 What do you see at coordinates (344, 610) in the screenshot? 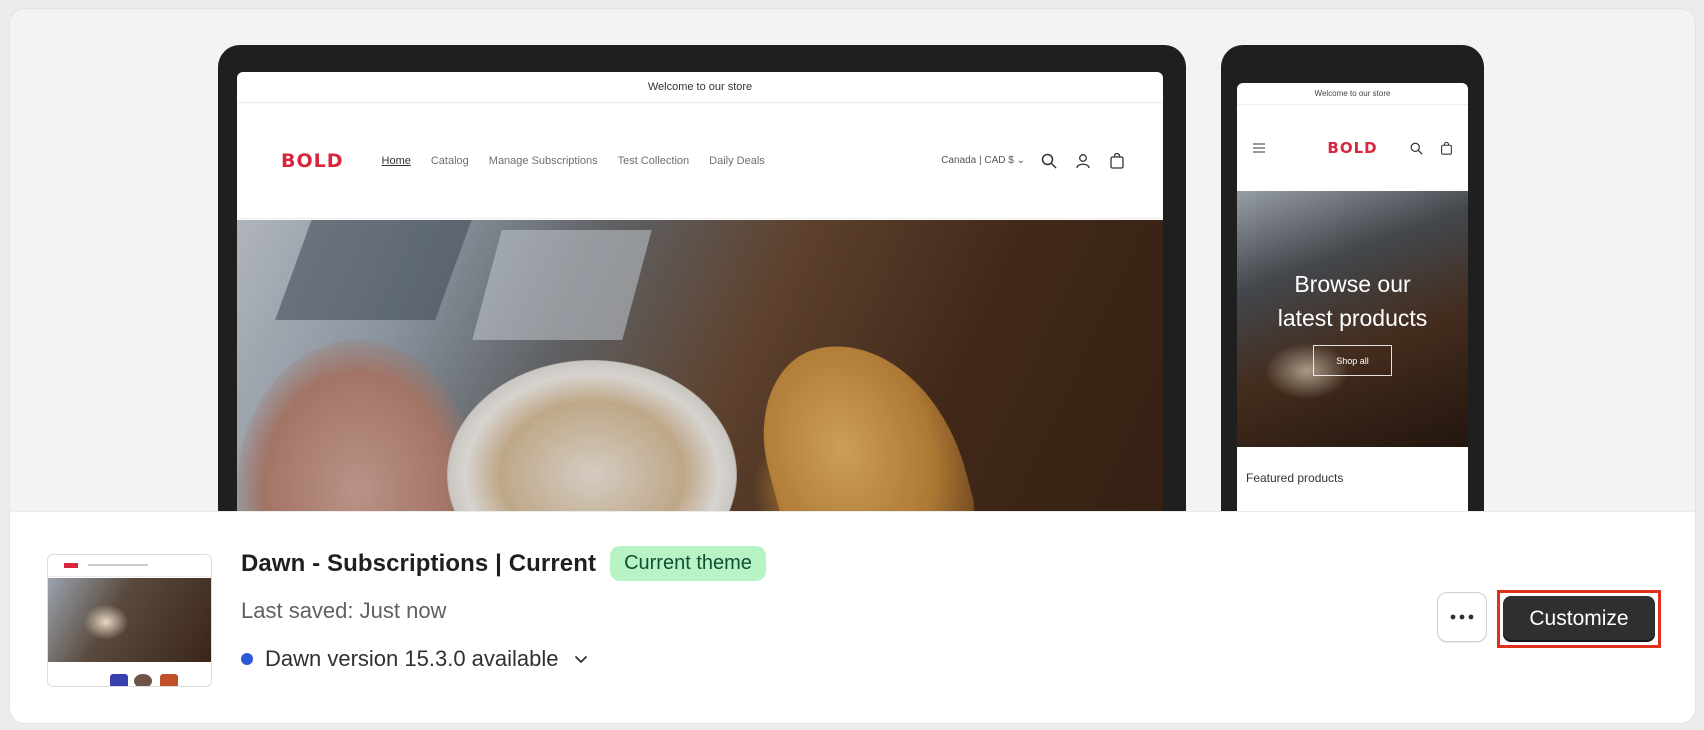
I see `last-saved-text: Last saved: Just now` at bounding box center [344, 610].